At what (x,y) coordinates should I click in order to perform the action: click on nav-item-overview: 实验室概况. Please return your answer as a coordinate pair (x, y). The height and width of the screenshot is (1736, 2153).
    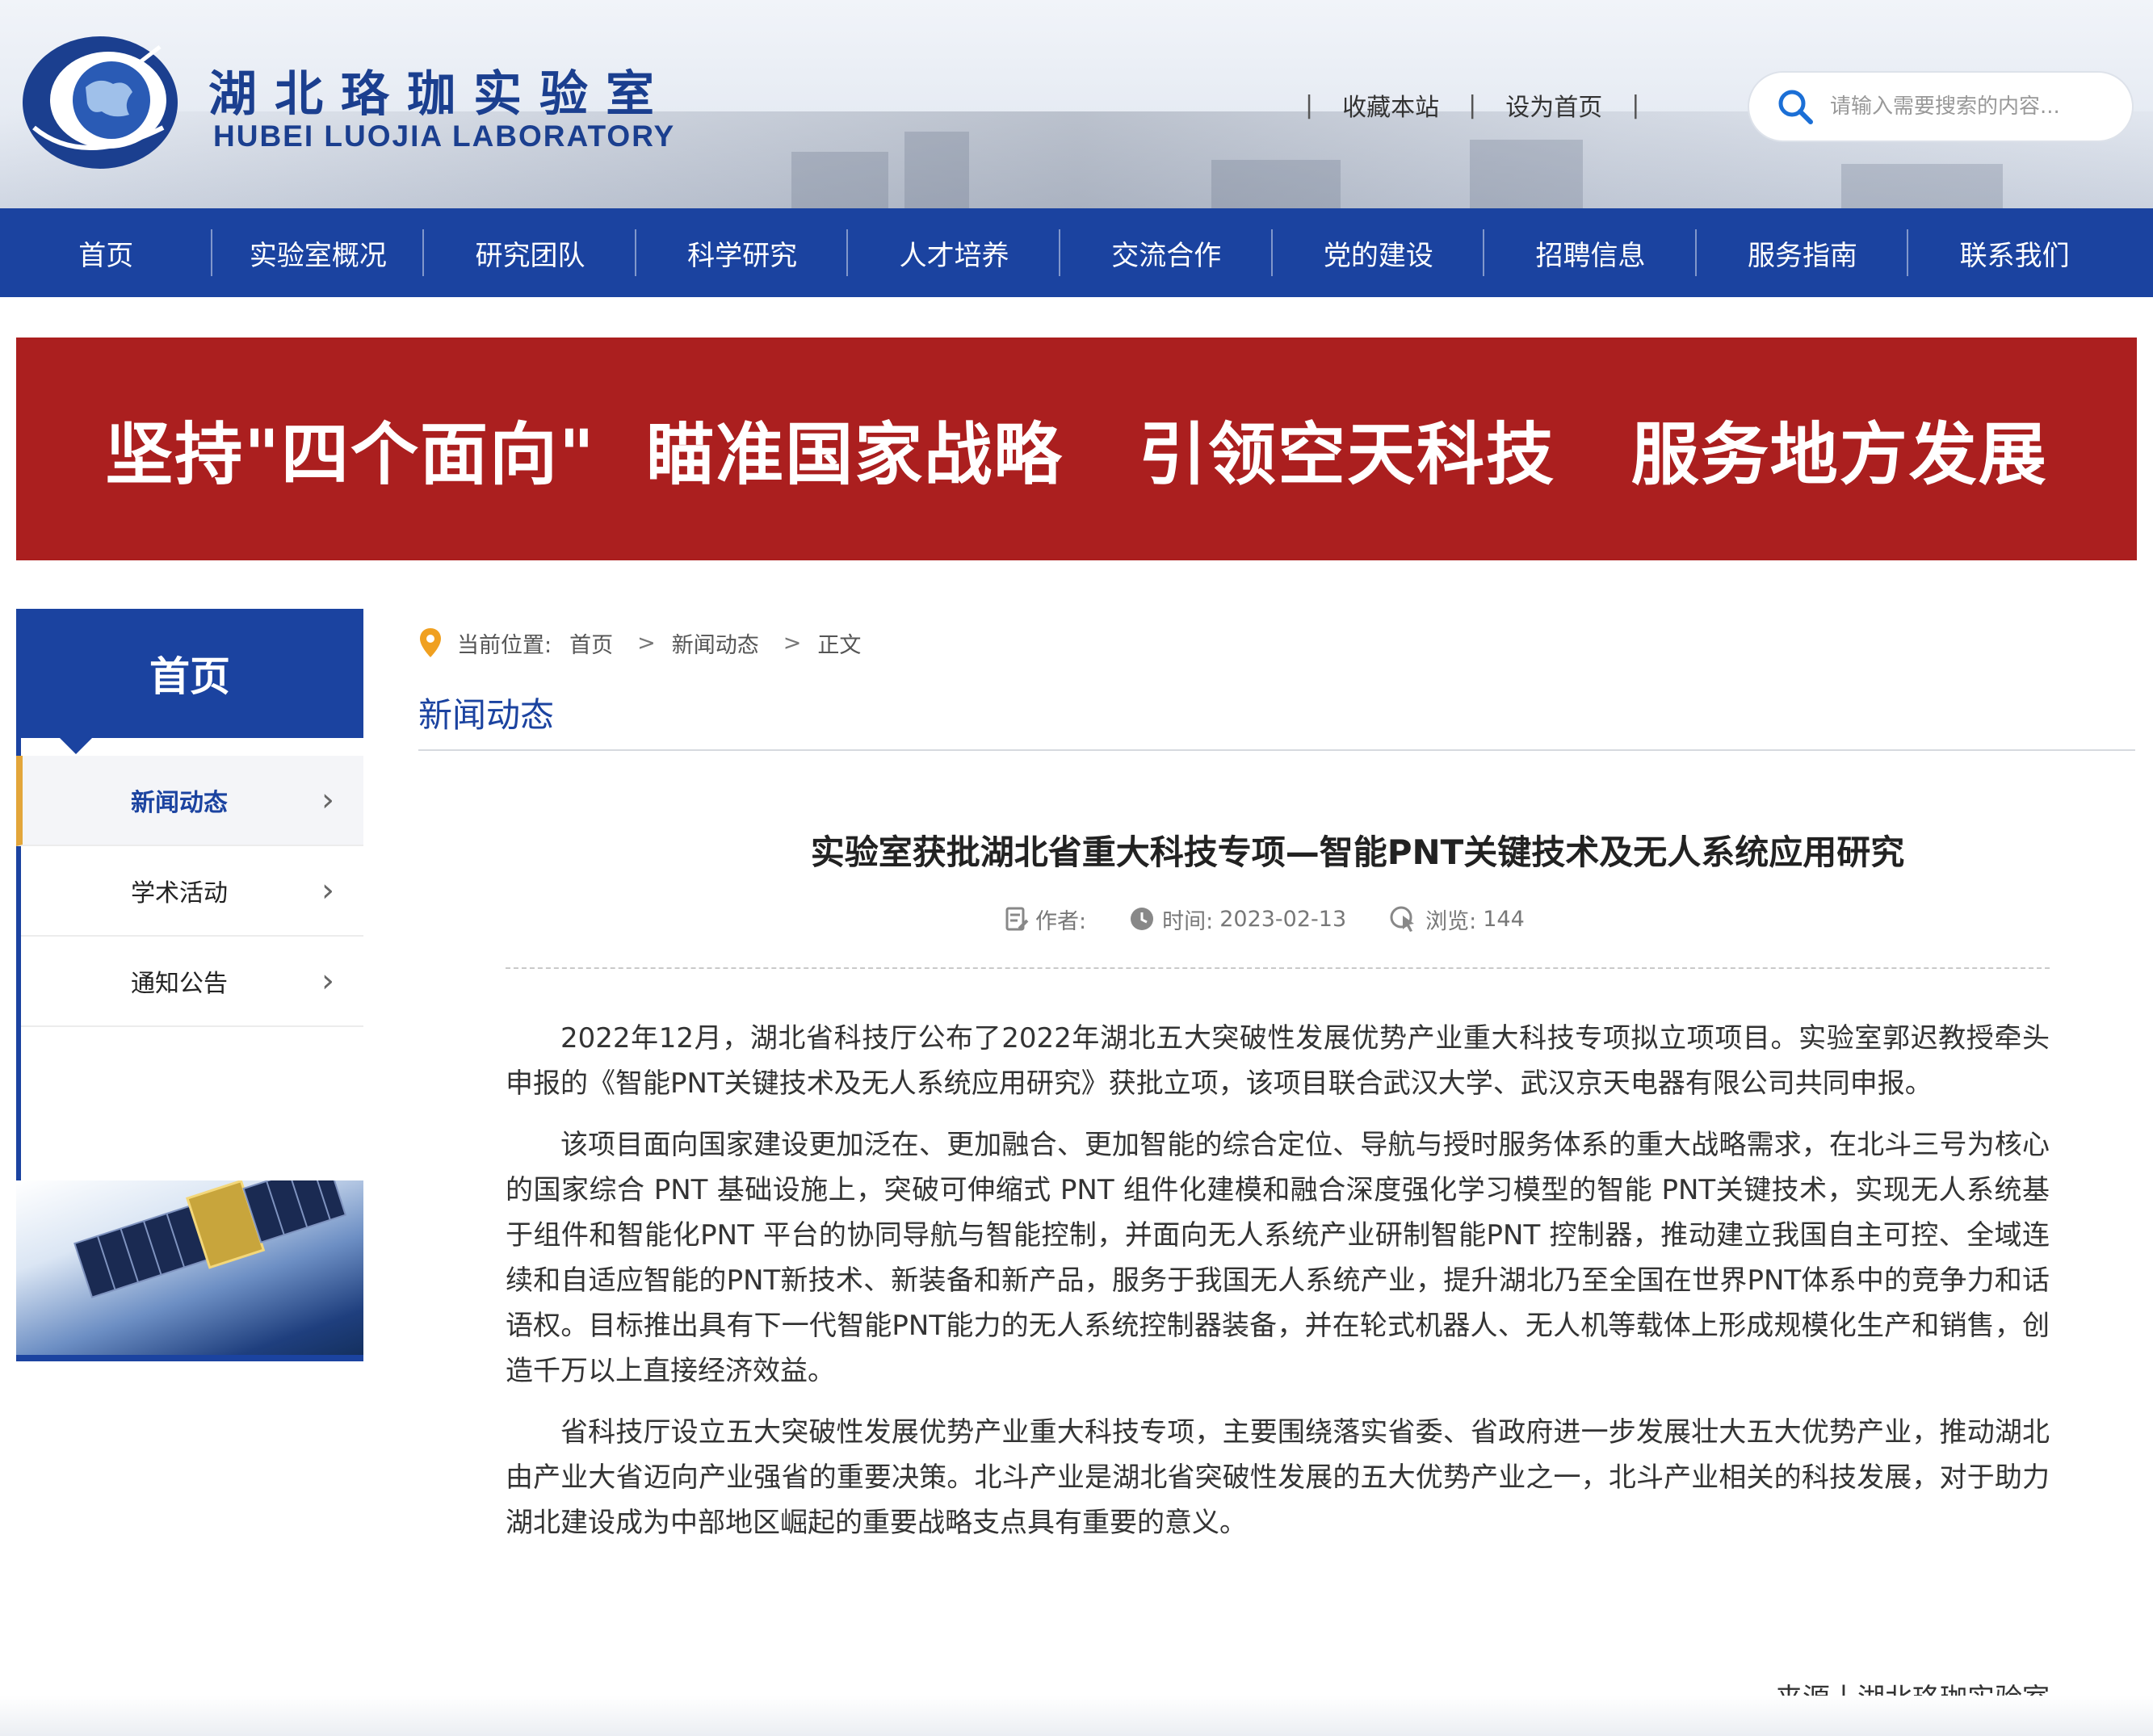
    Looking at the image, I should click on (318, 253).